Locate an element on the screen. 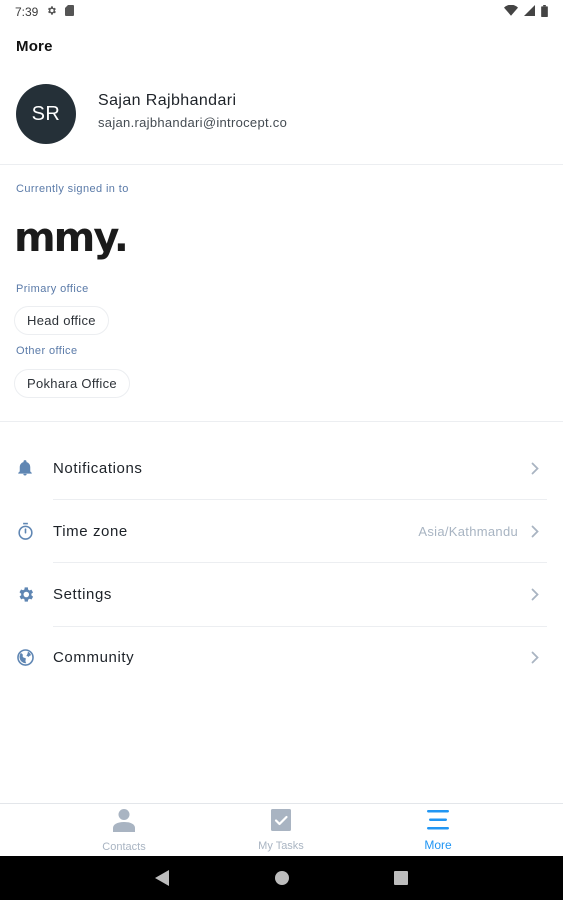  avatar: SR is located at coordinates (46, 114).